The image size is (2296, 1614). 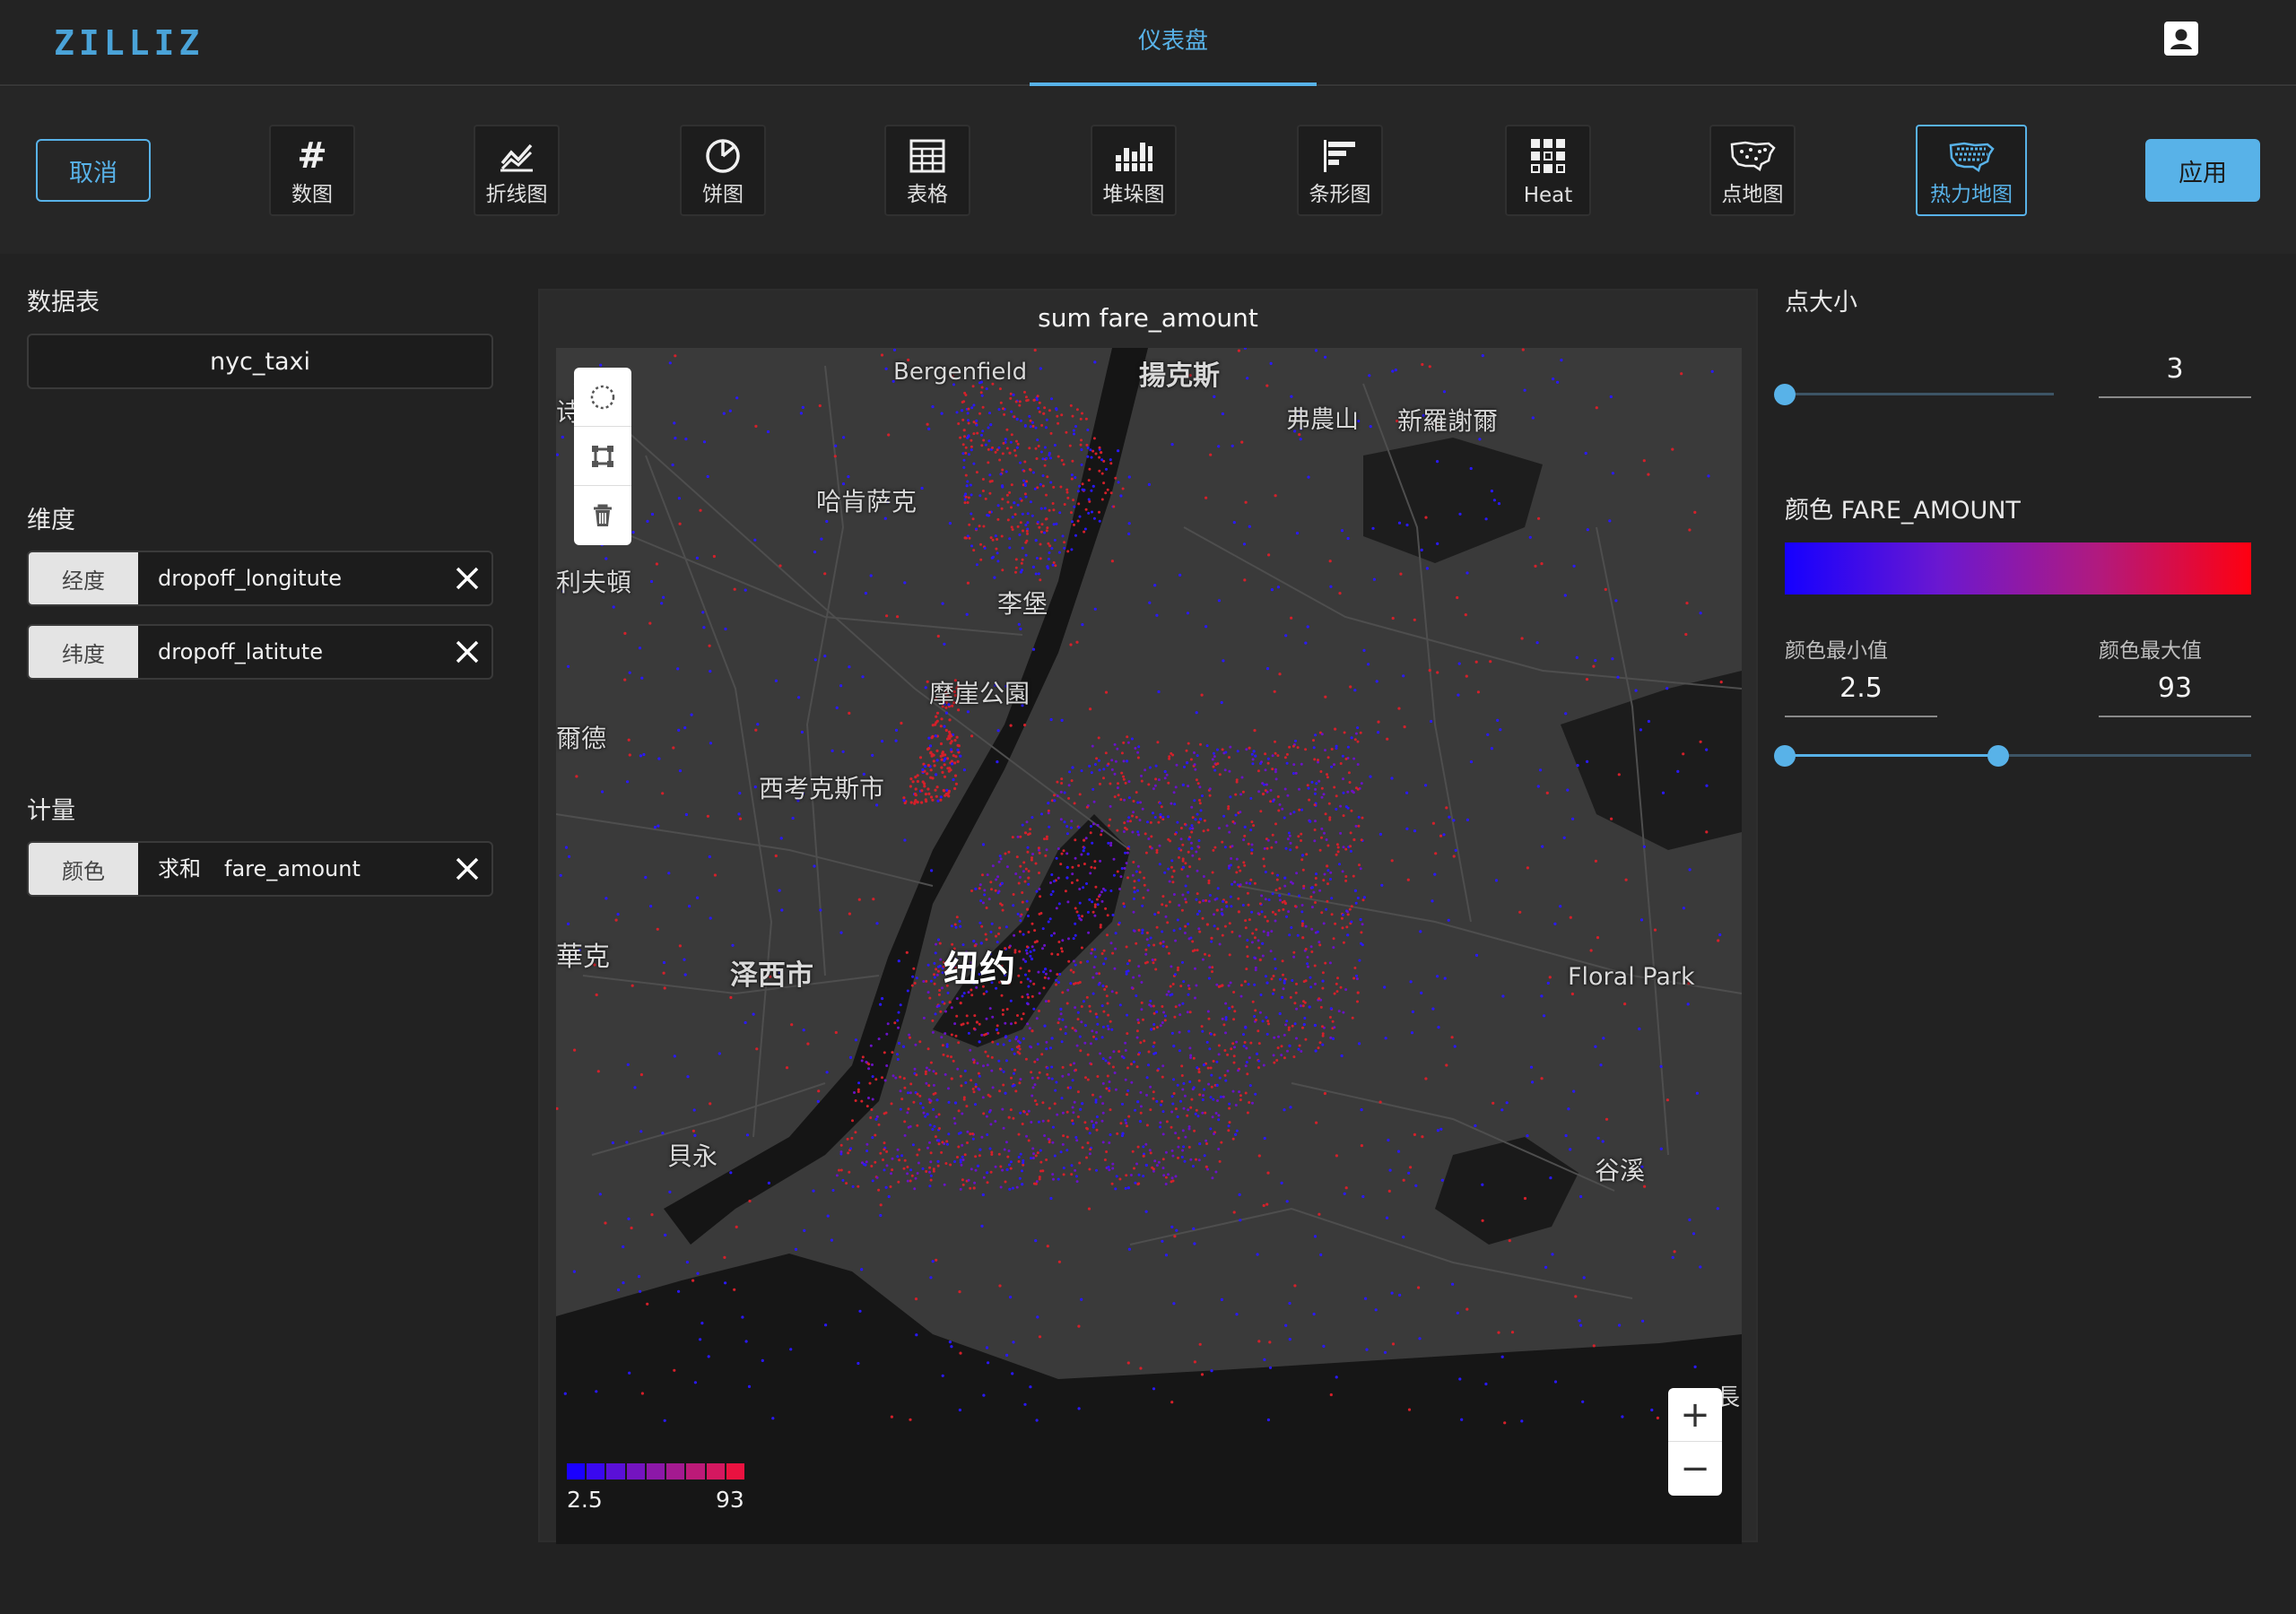 I want to click on chart-type-pie: 饼图, so click(x=723, y=170).